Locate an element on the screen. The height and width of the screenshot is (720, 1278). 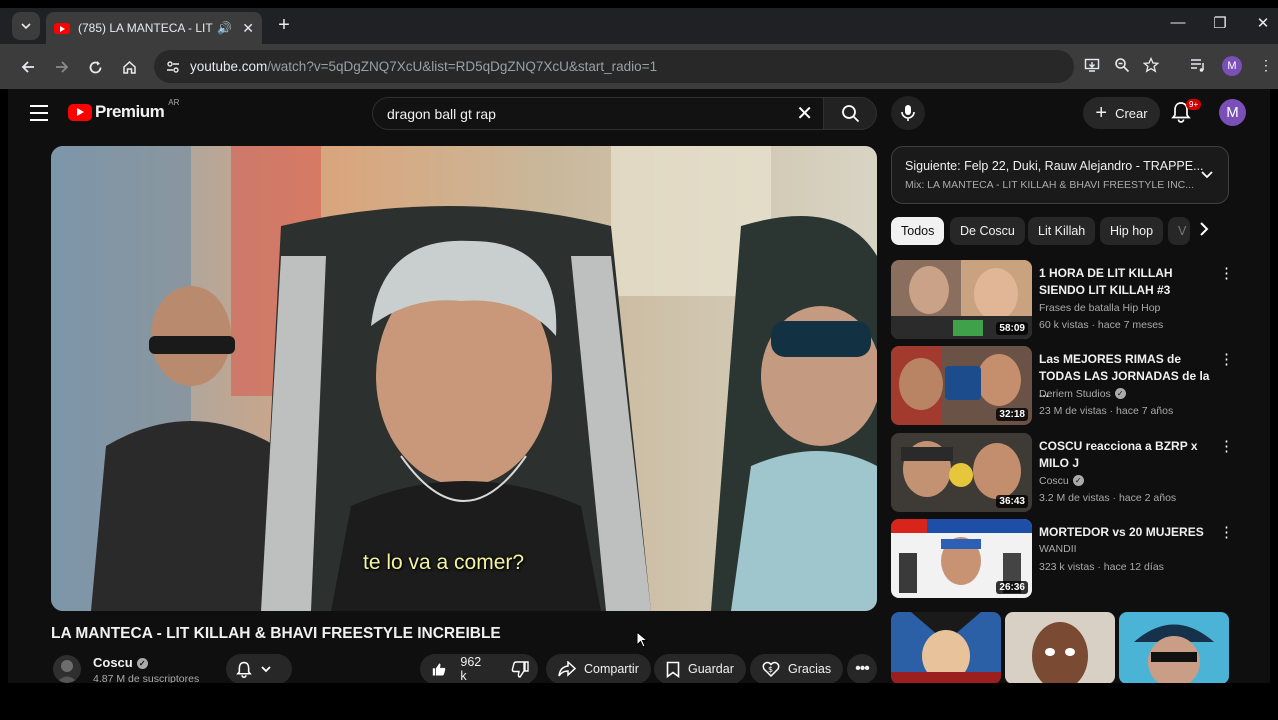
logo-wordmark: Premium is located at coordinates (130, 111).